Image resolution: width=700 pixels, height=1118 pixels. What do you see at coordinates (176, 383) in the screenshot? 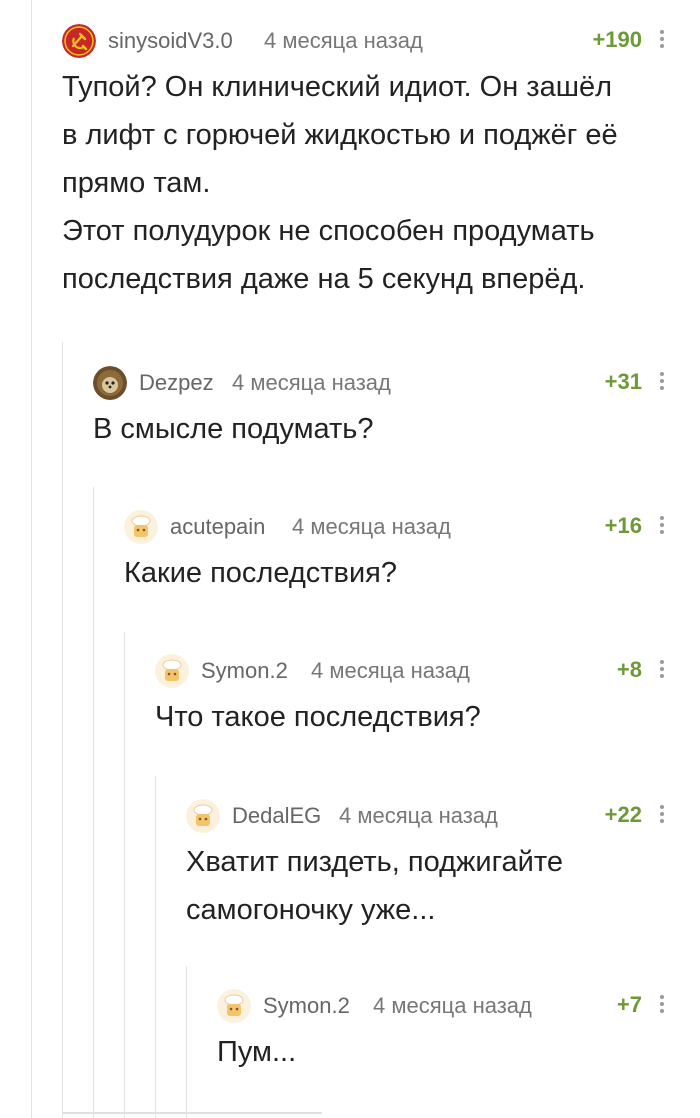
I see `username-link: Dezpez` at bounding box center [176, 383].